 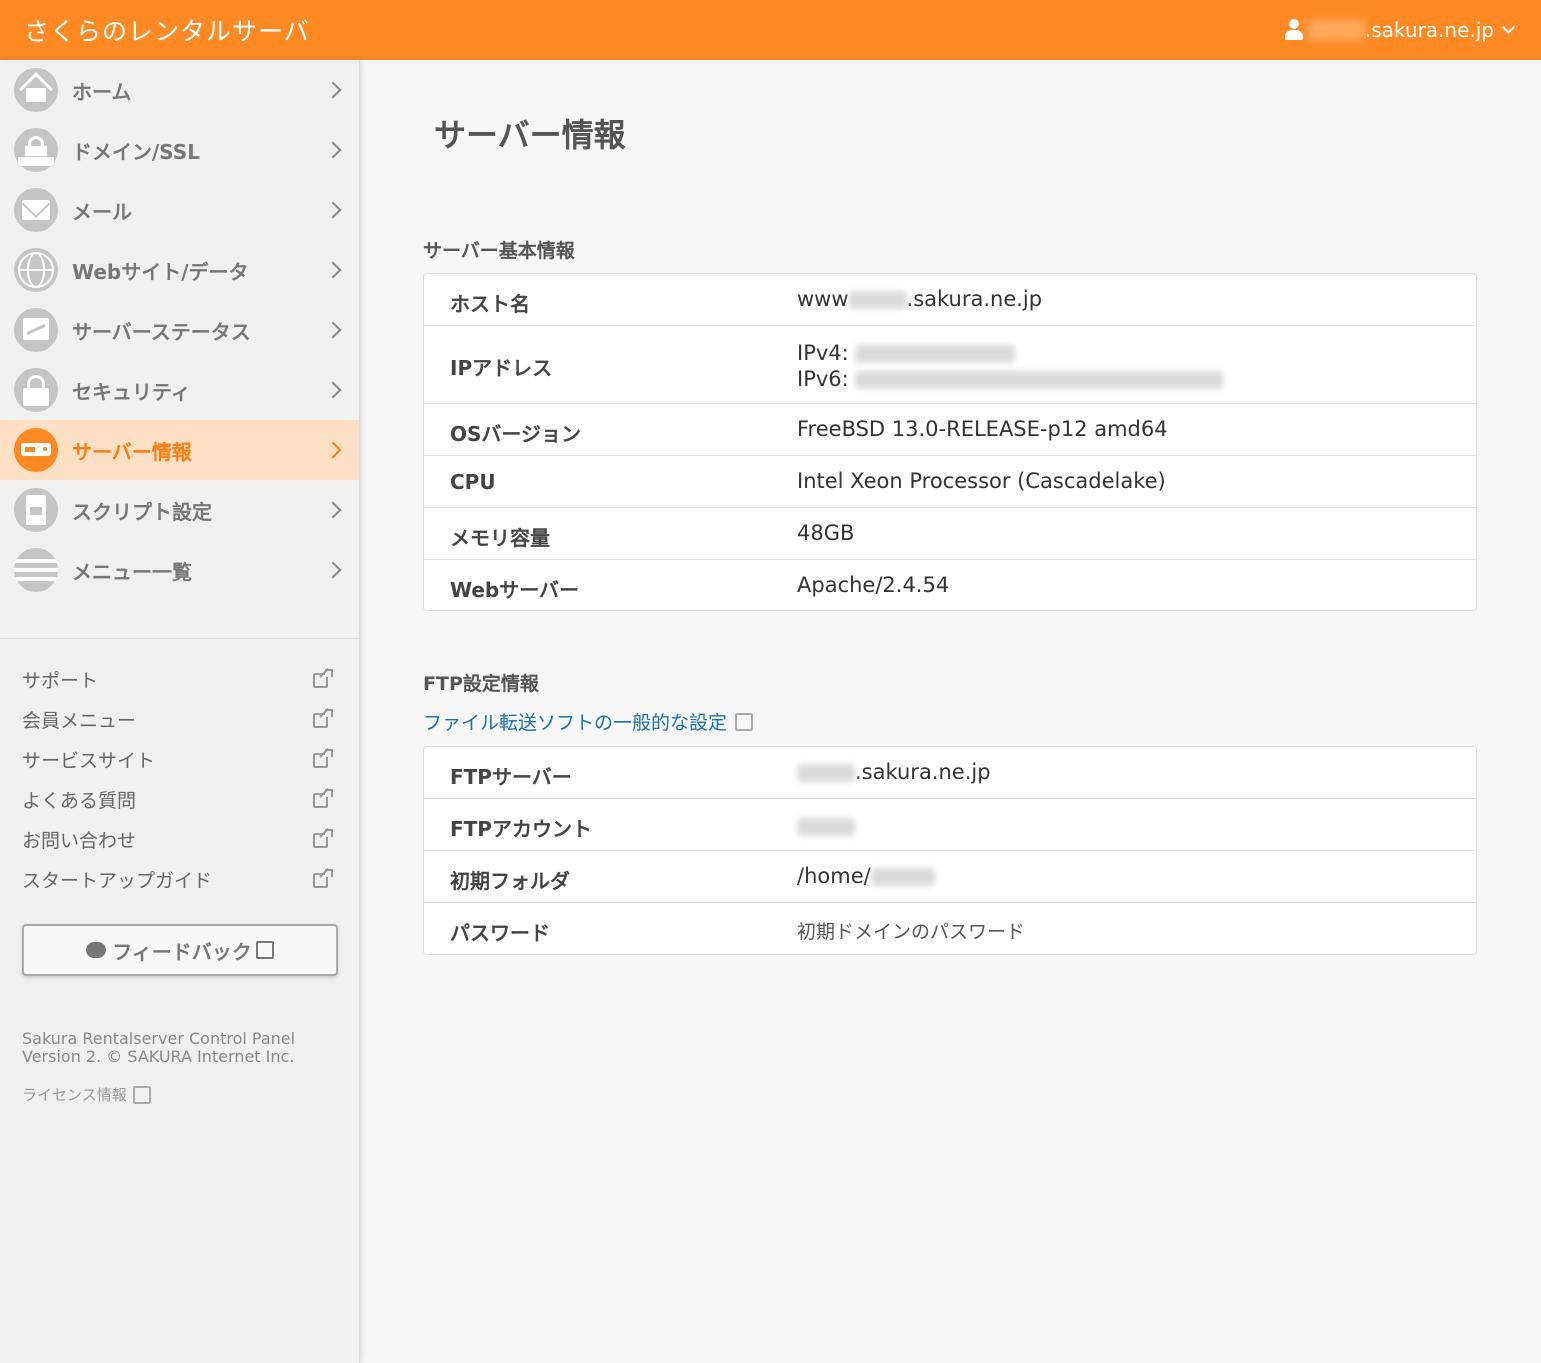 I want to click on row-key: FTPアカウント, so click(x=521, y=829).